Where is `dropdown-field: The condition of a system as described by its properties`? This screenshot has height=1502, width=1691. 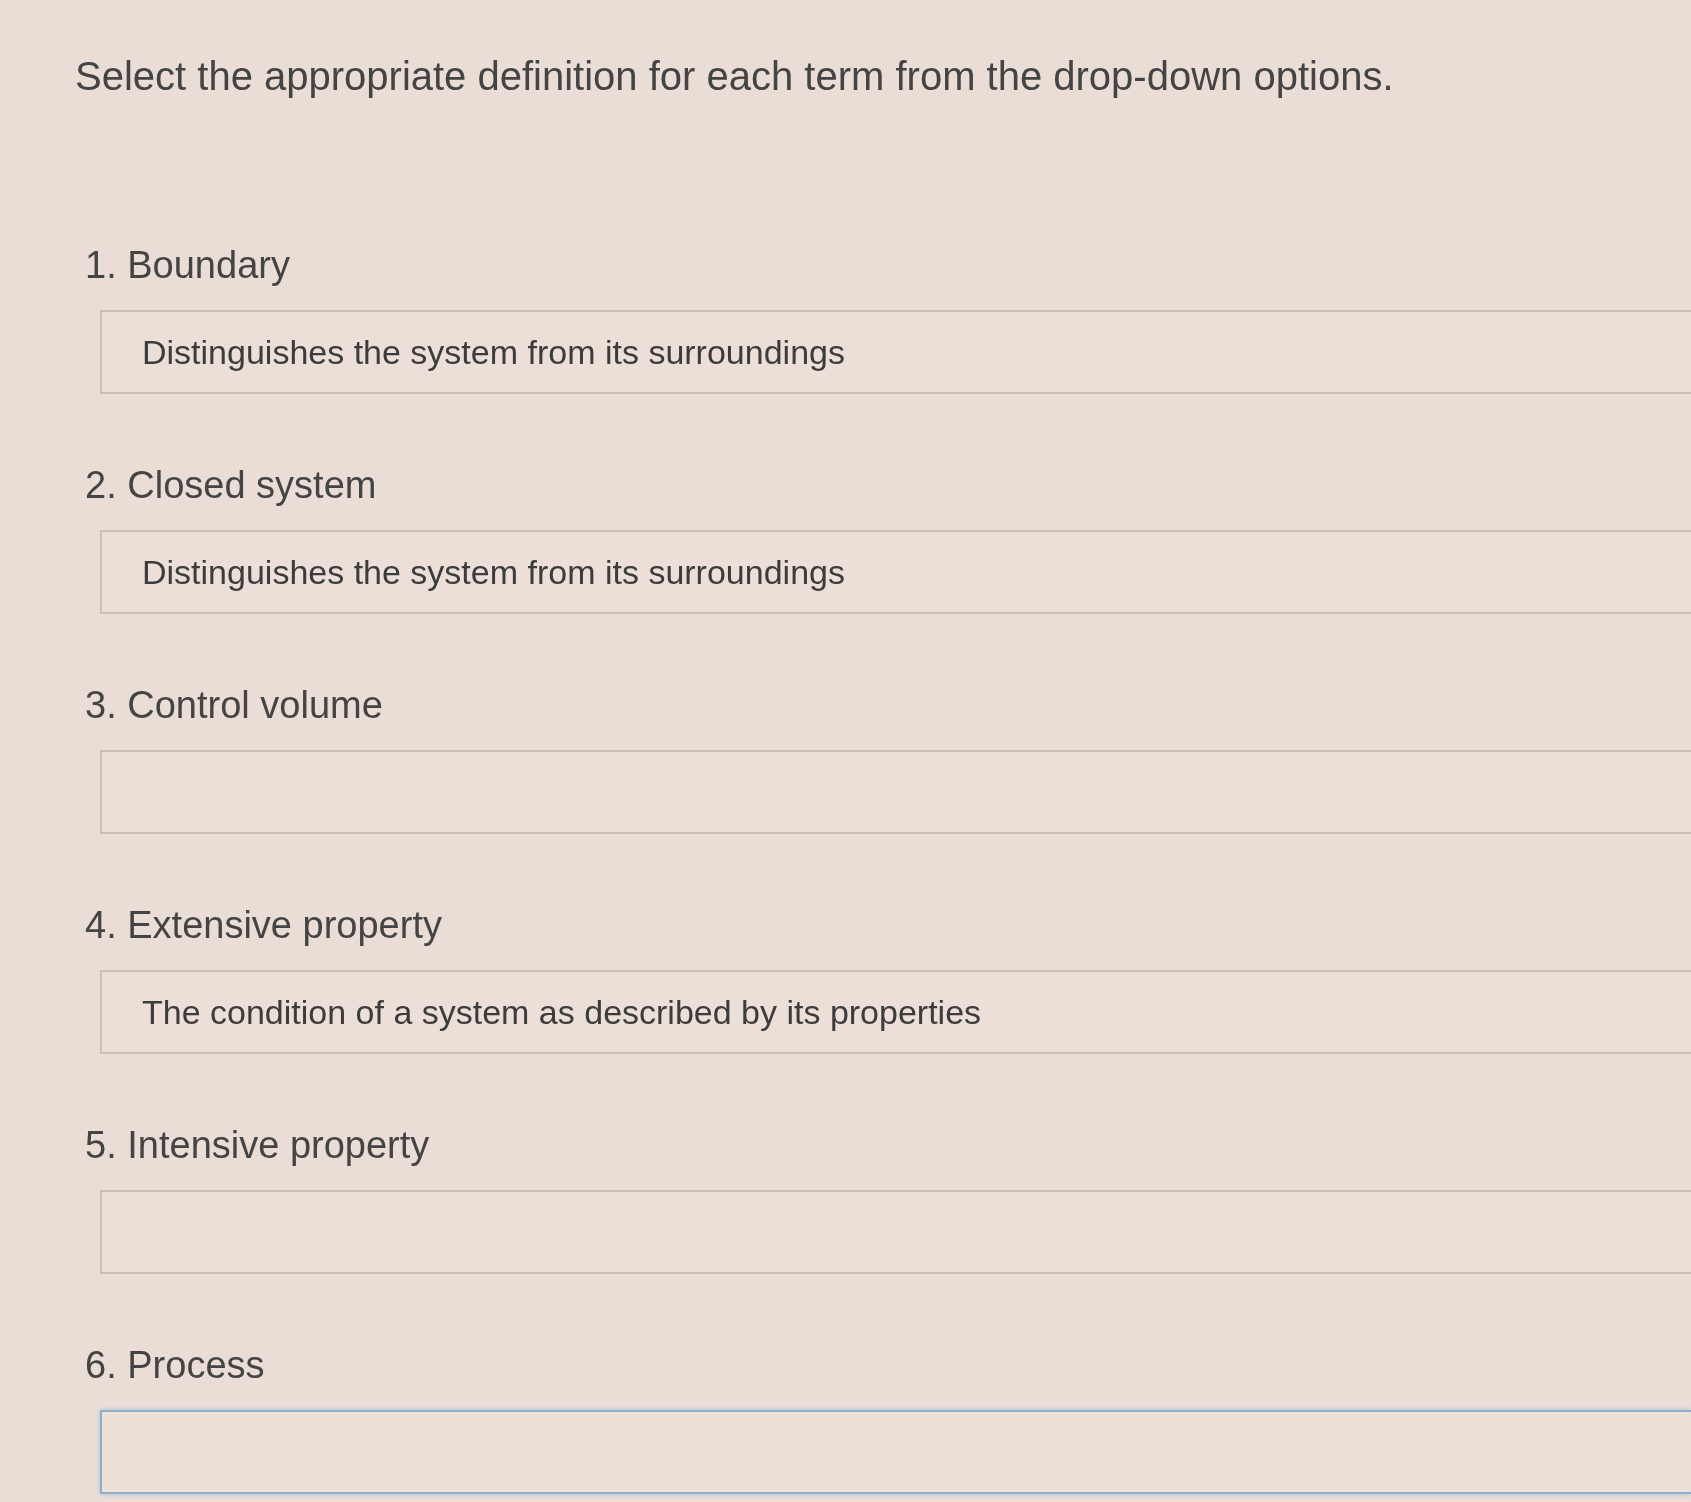
dropdown-field: The condition of a system as described by its properties is located at coordinates (895, 1012).